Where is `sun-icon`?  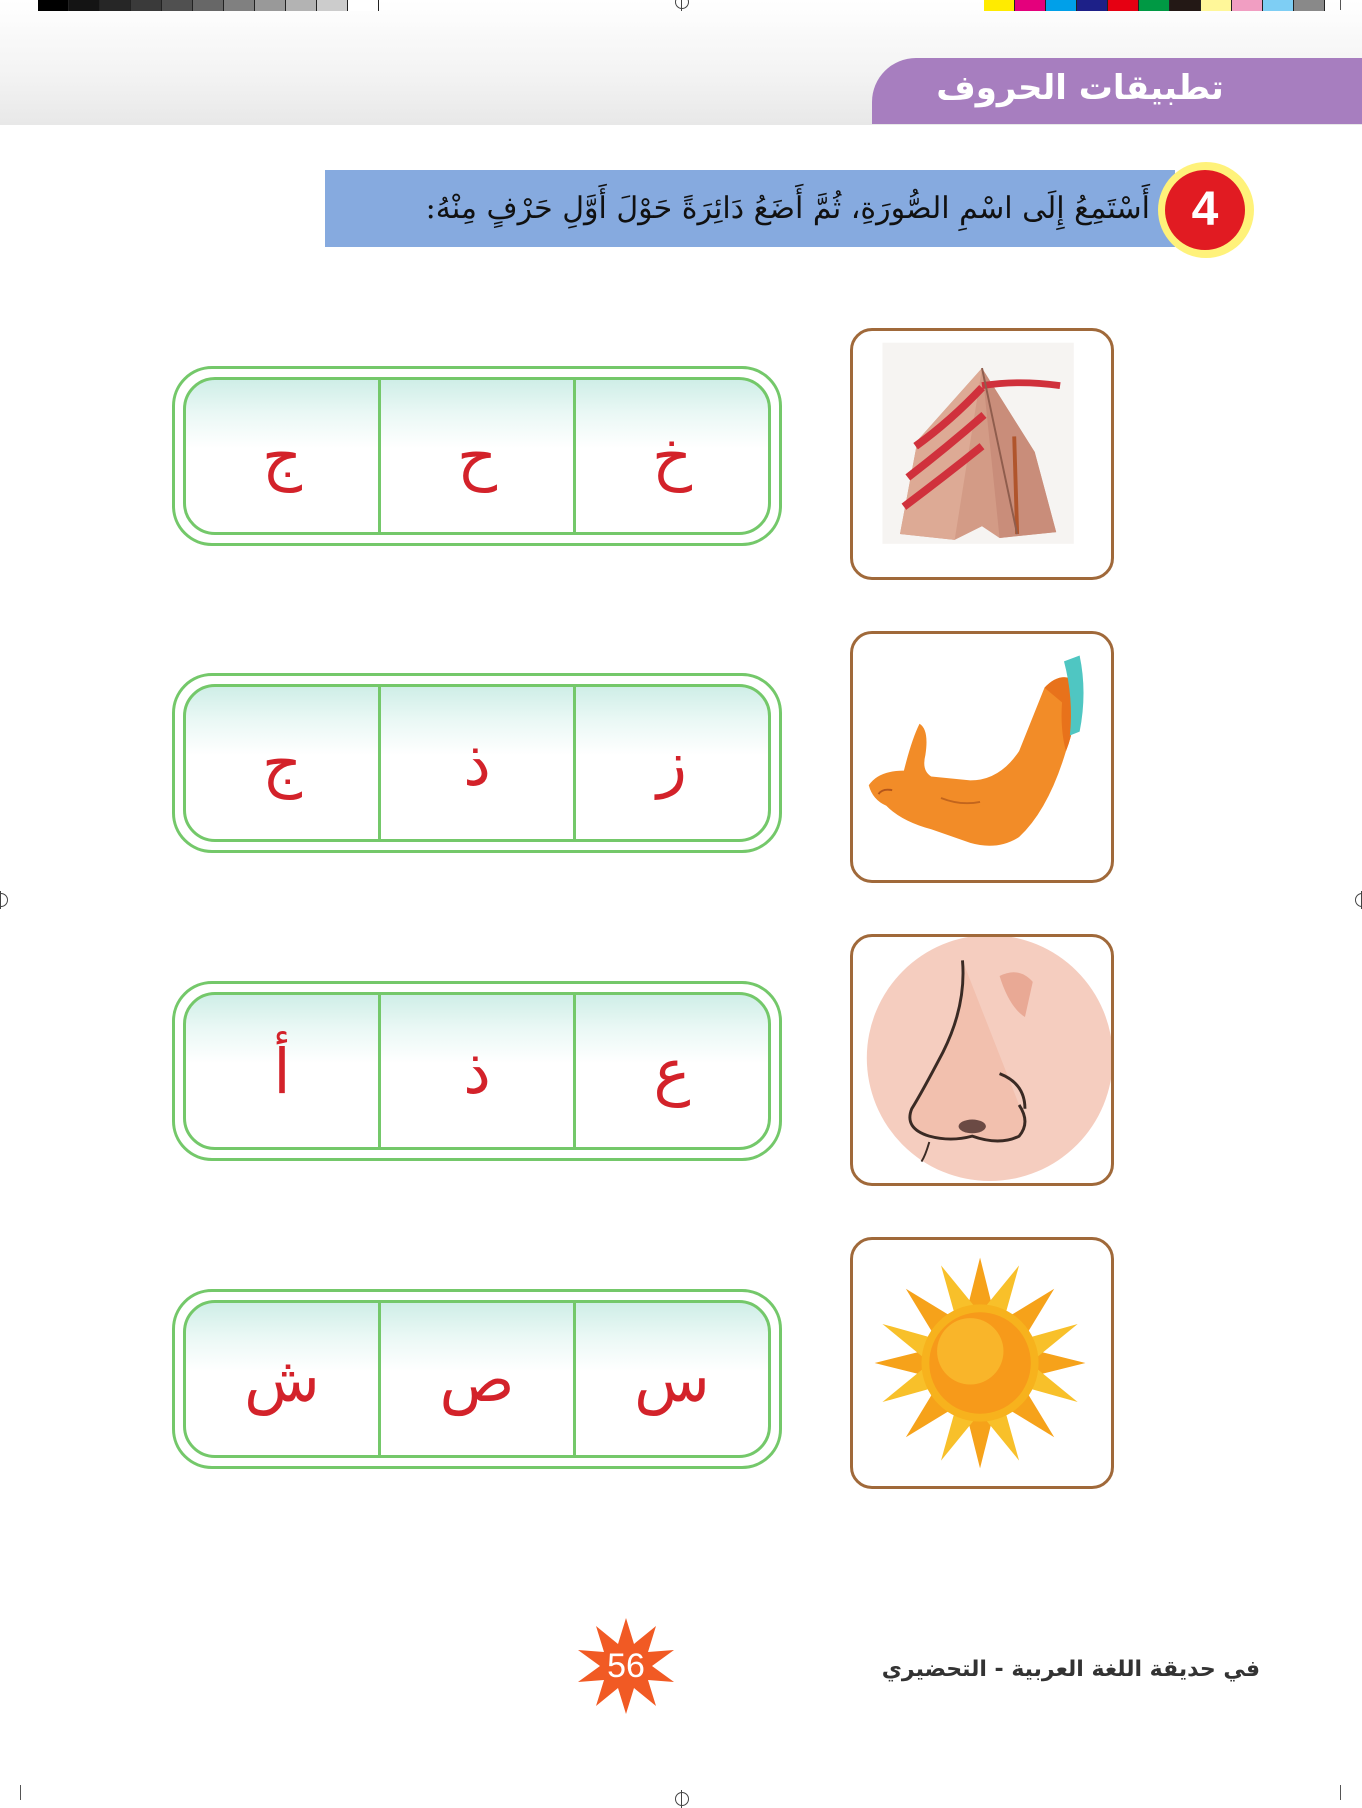 sun-icon is located at coordinates (980, 1363).